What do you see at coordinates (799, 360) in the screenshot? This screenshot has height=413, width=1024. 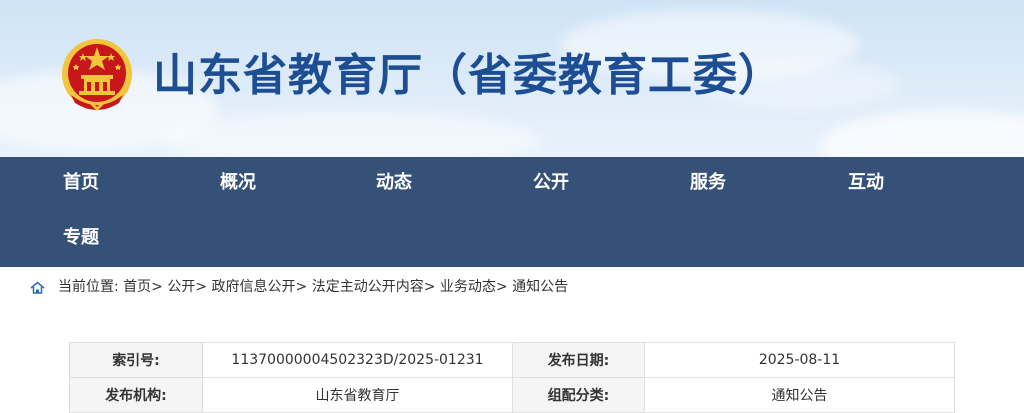 I see `publish-date-value: 2025-08-11` at bounding box center [799, 360].